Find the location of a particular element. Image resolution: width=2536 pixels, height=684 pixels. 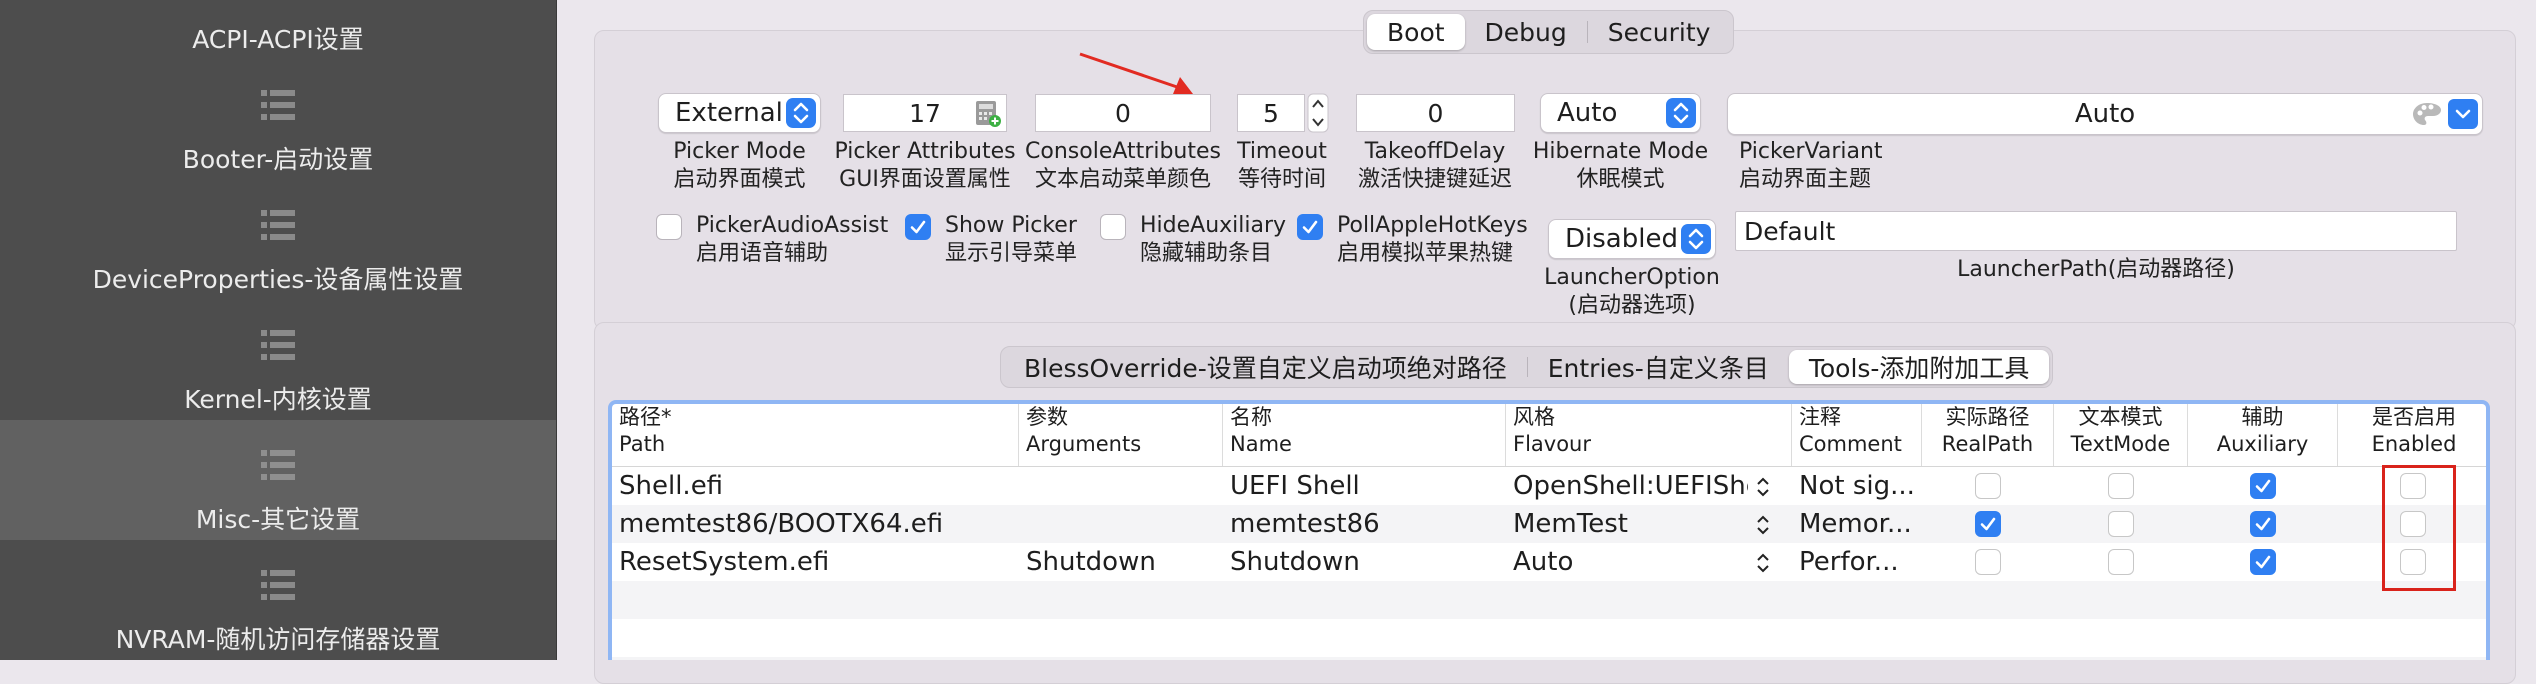

tab-label: BlessOverride-设置自定义启动项绝对路径 is located at coordinates (1265, 368).